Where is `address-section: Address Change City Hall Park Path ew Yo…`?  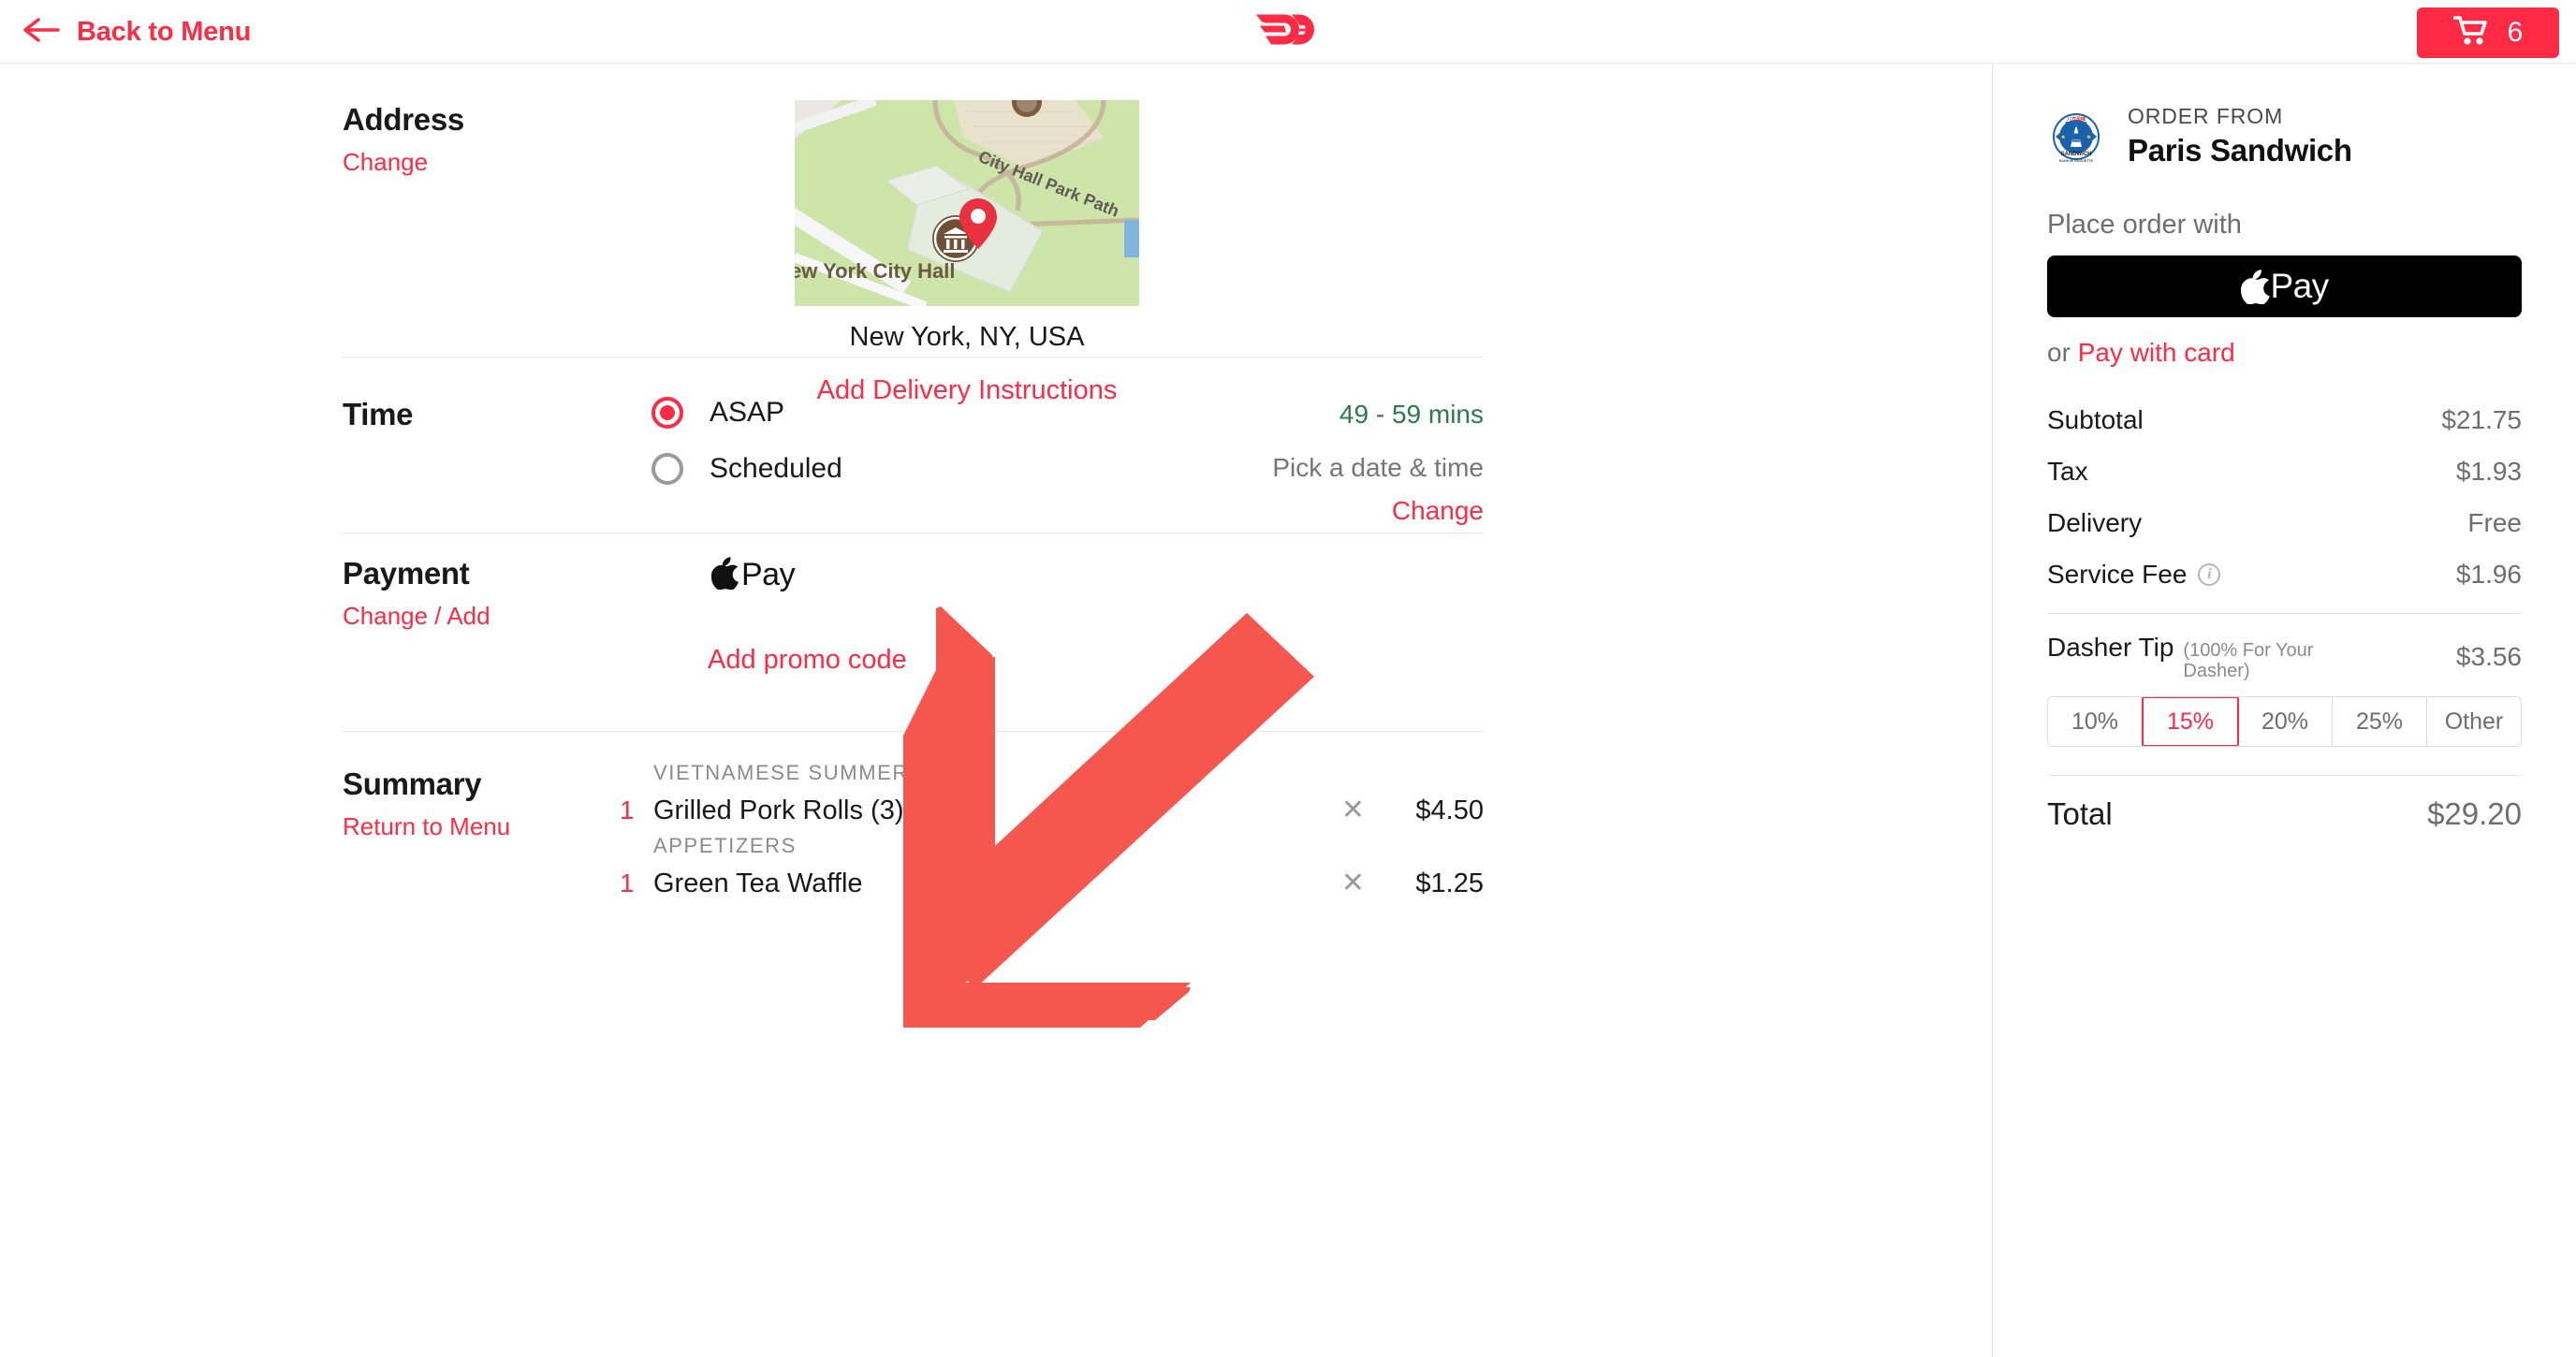 address-section: Address Change City Hall Park Path ew Yo… is located at coordinates (913, 253).